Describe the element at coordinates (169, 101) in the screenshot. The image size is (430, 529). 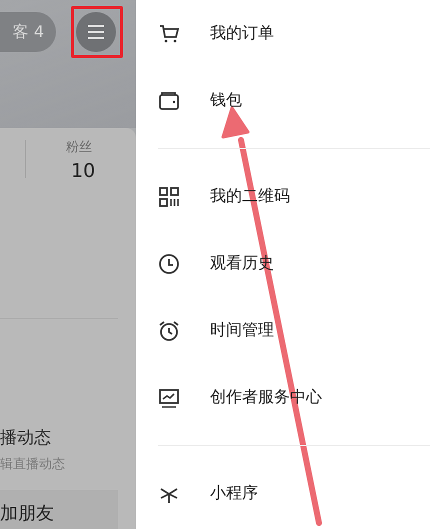
I see `wallet-icon` at that location.